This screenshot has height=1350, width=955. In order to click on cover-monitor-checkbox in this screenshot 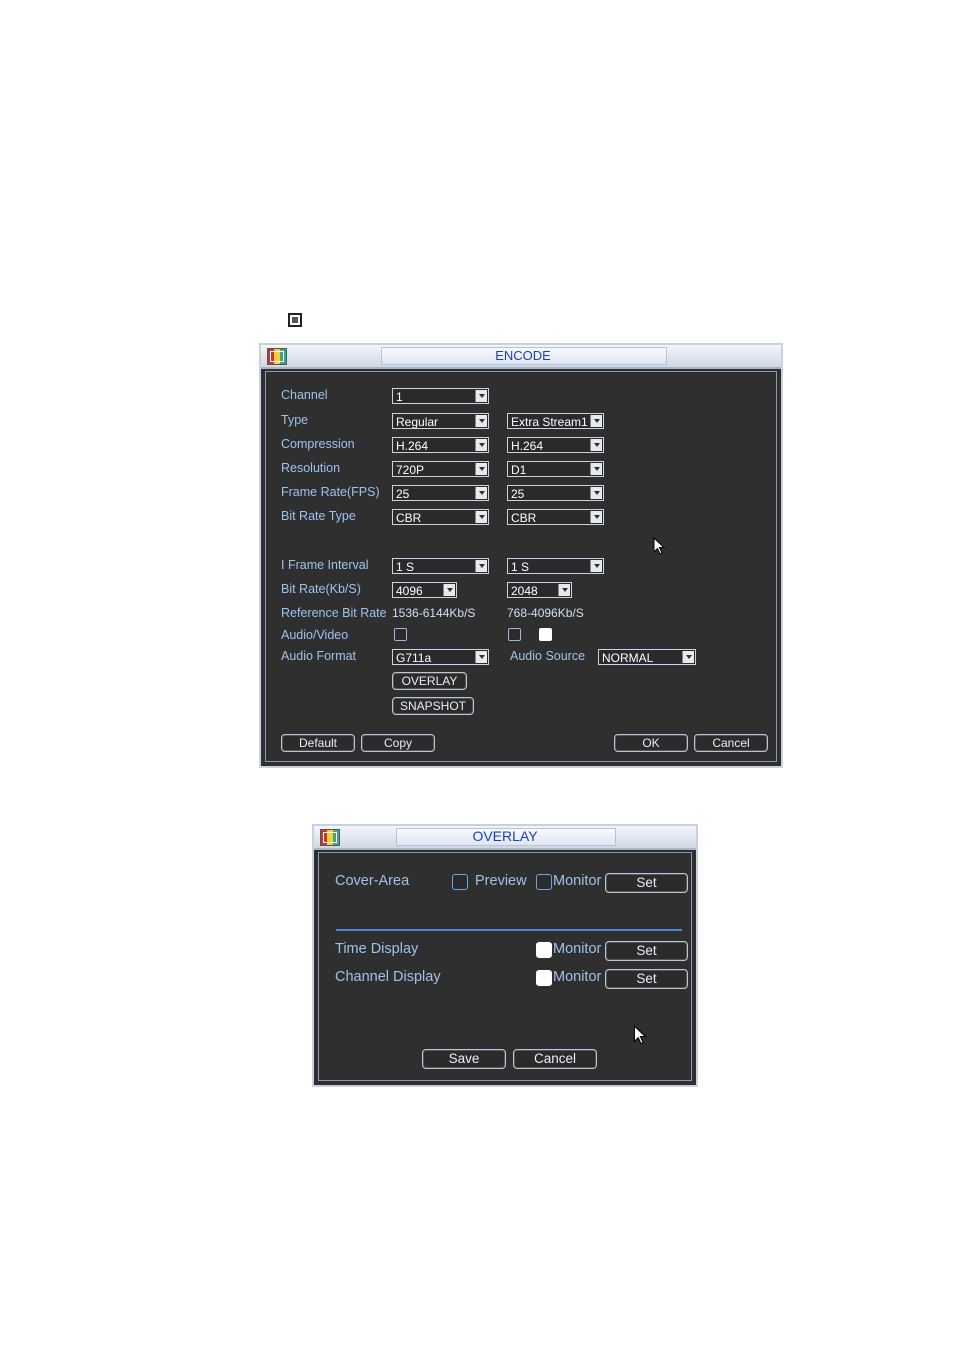, I will do `click(544, 882)`.